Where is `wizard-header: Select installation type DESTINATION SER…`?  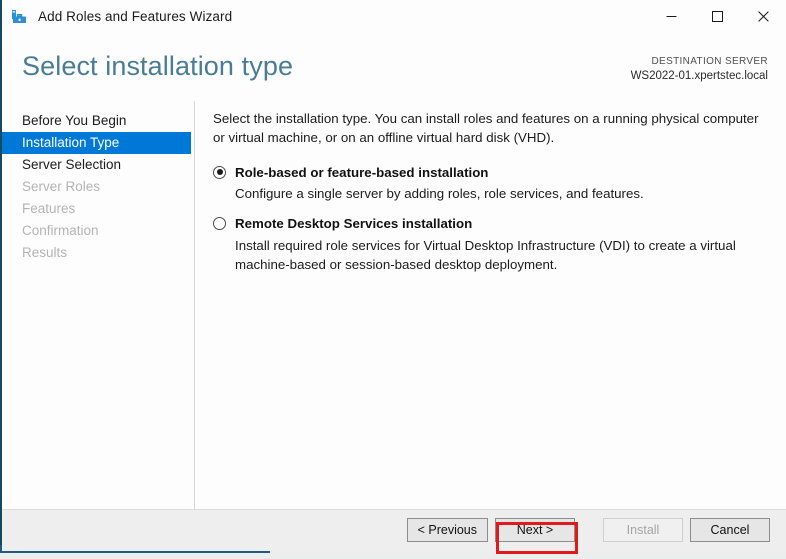 wizard-header: Select installation type DESTINATION SER… is located at coordinates (394, 67).